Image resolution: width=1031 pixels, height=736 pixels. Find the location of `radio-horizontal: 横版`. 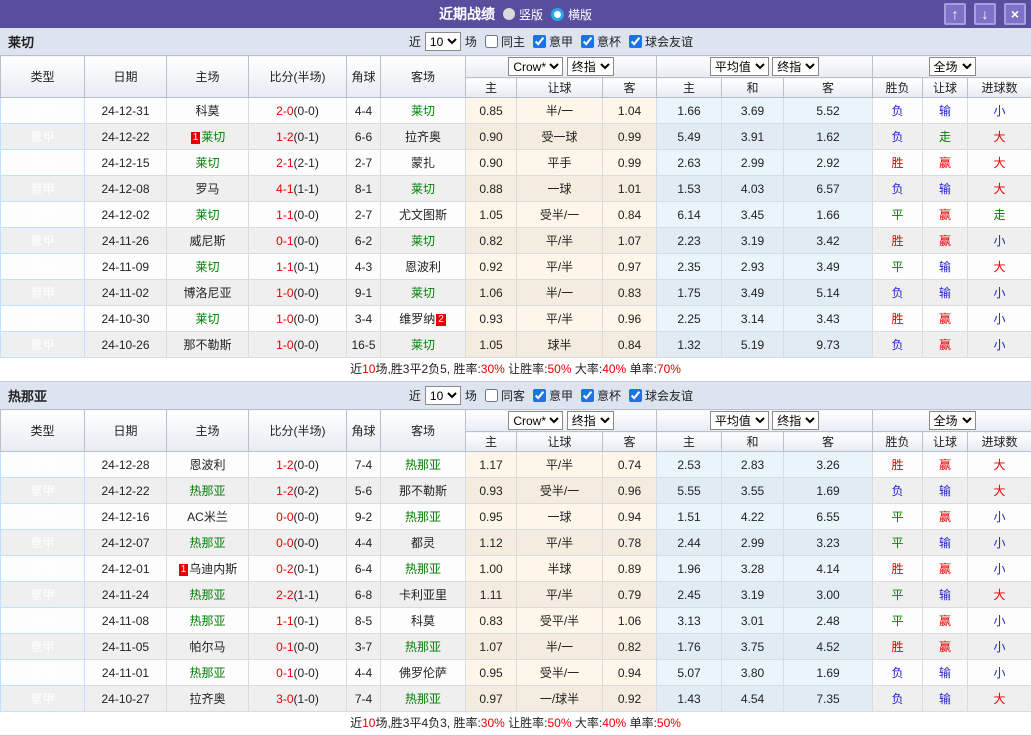

radio-horizontal: 横版 is located at coordinates (571, 14).